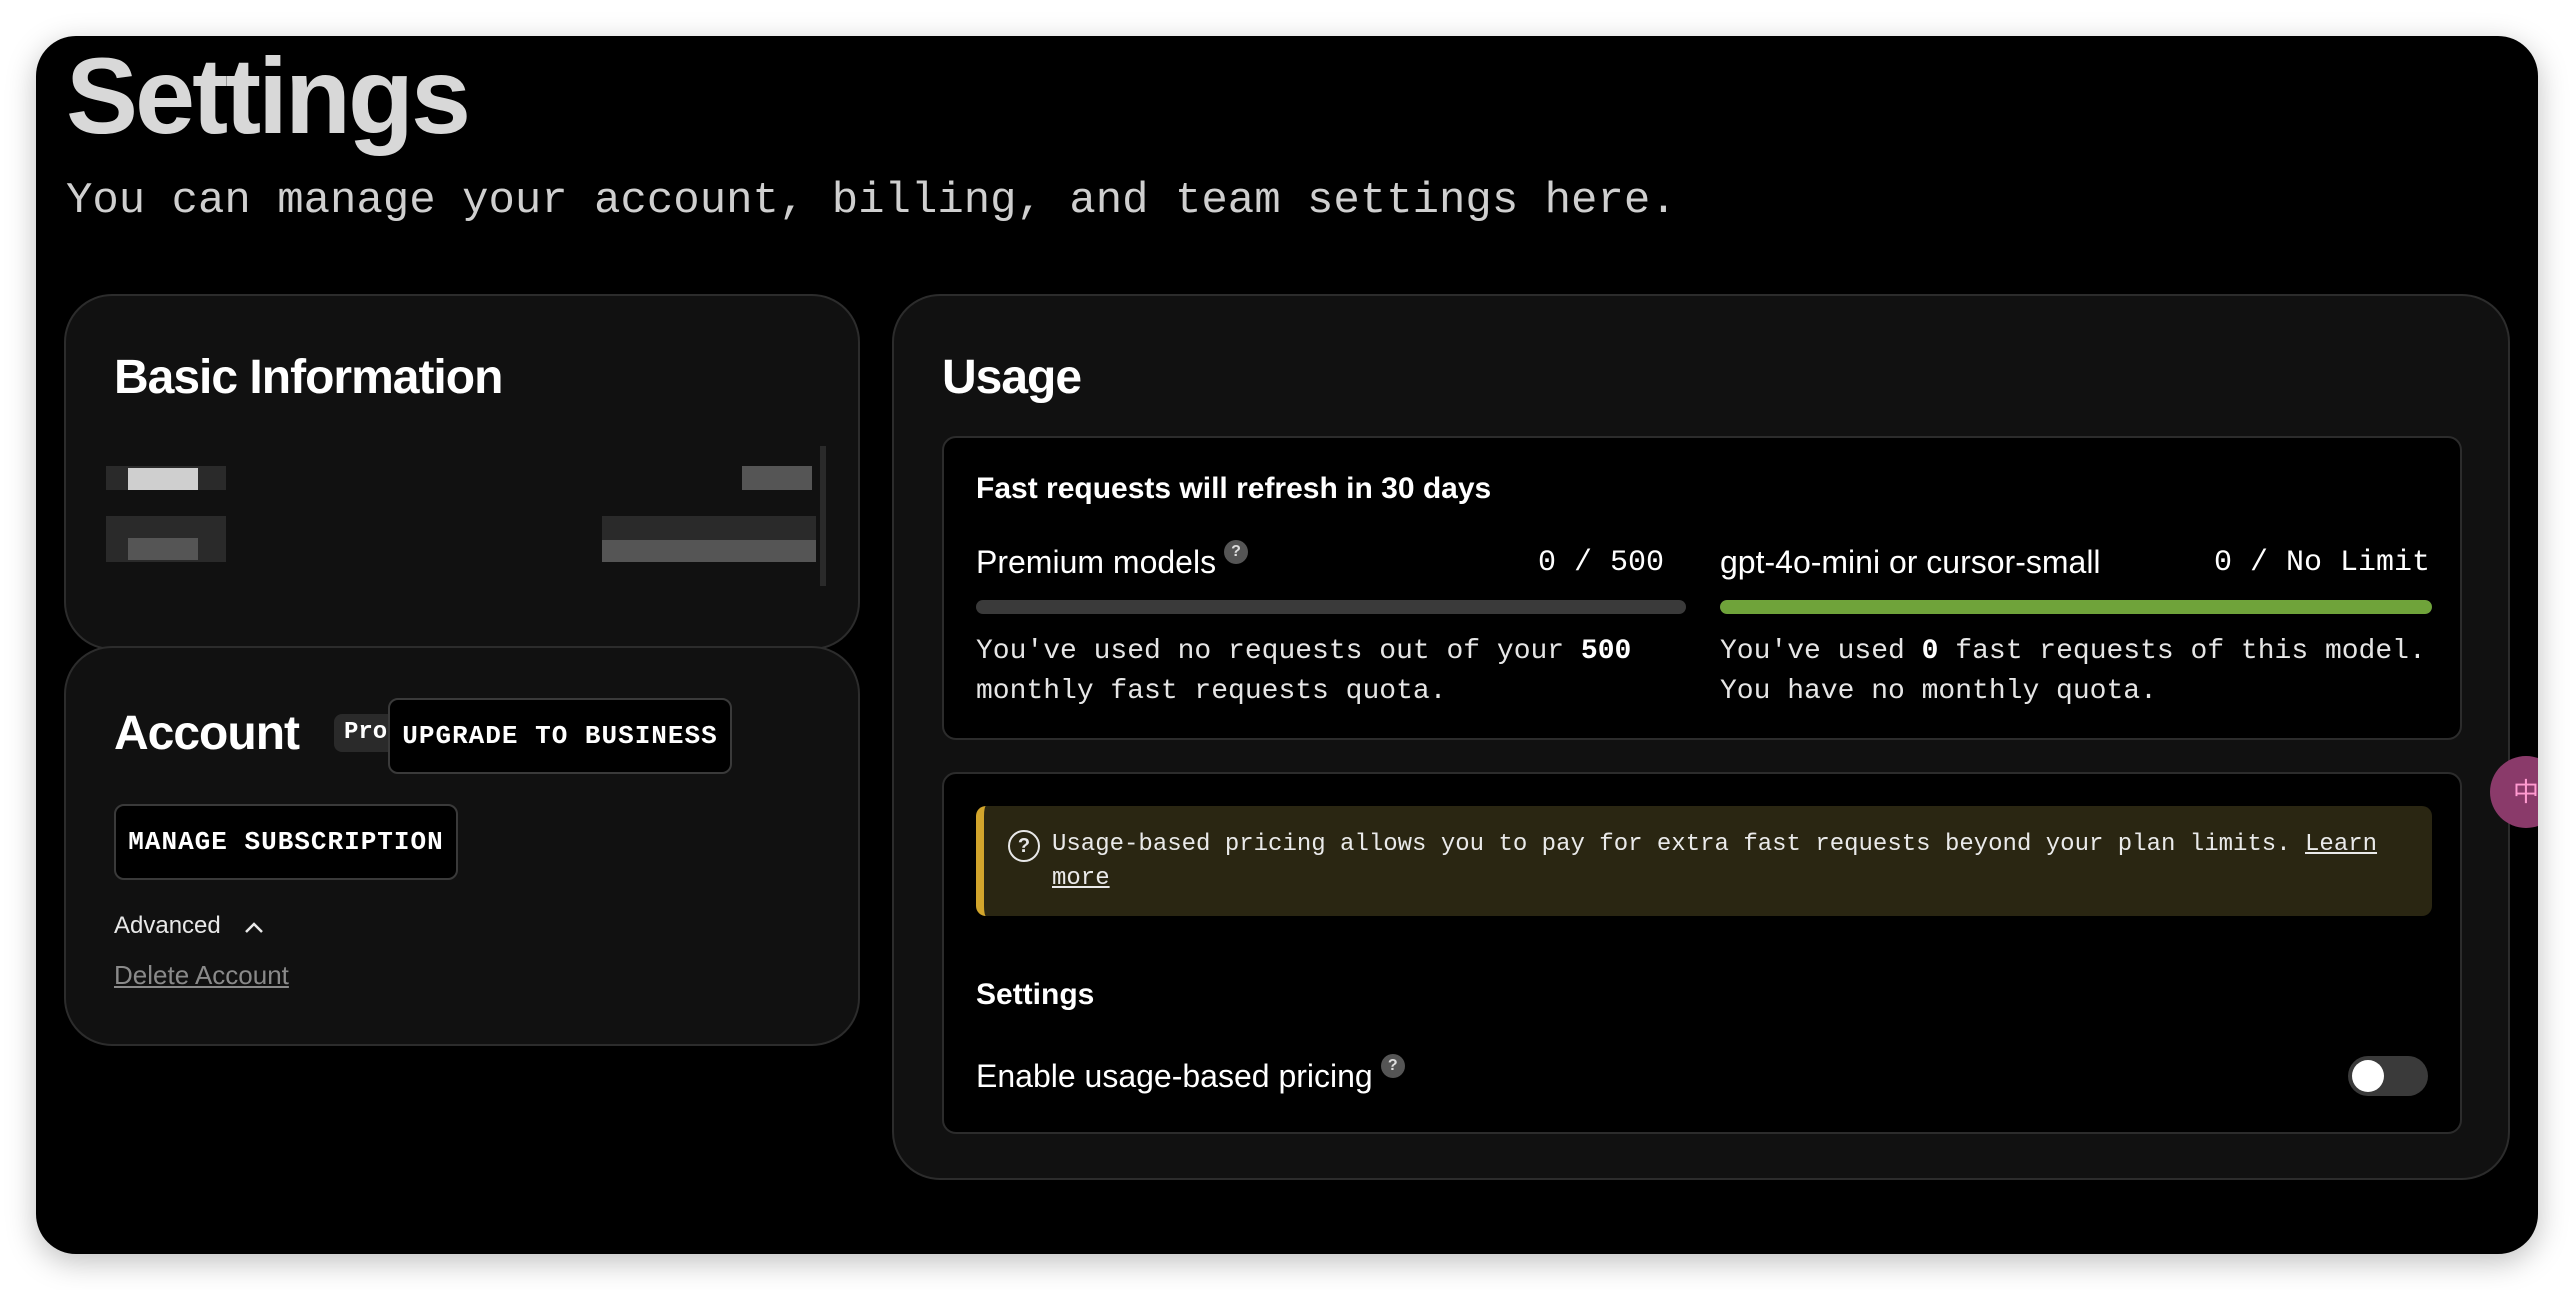 The image size is (2574, 1290). Describe the element at coordinates (254, 927) in the screenshot. I see `chevron-up-icon` at that location.